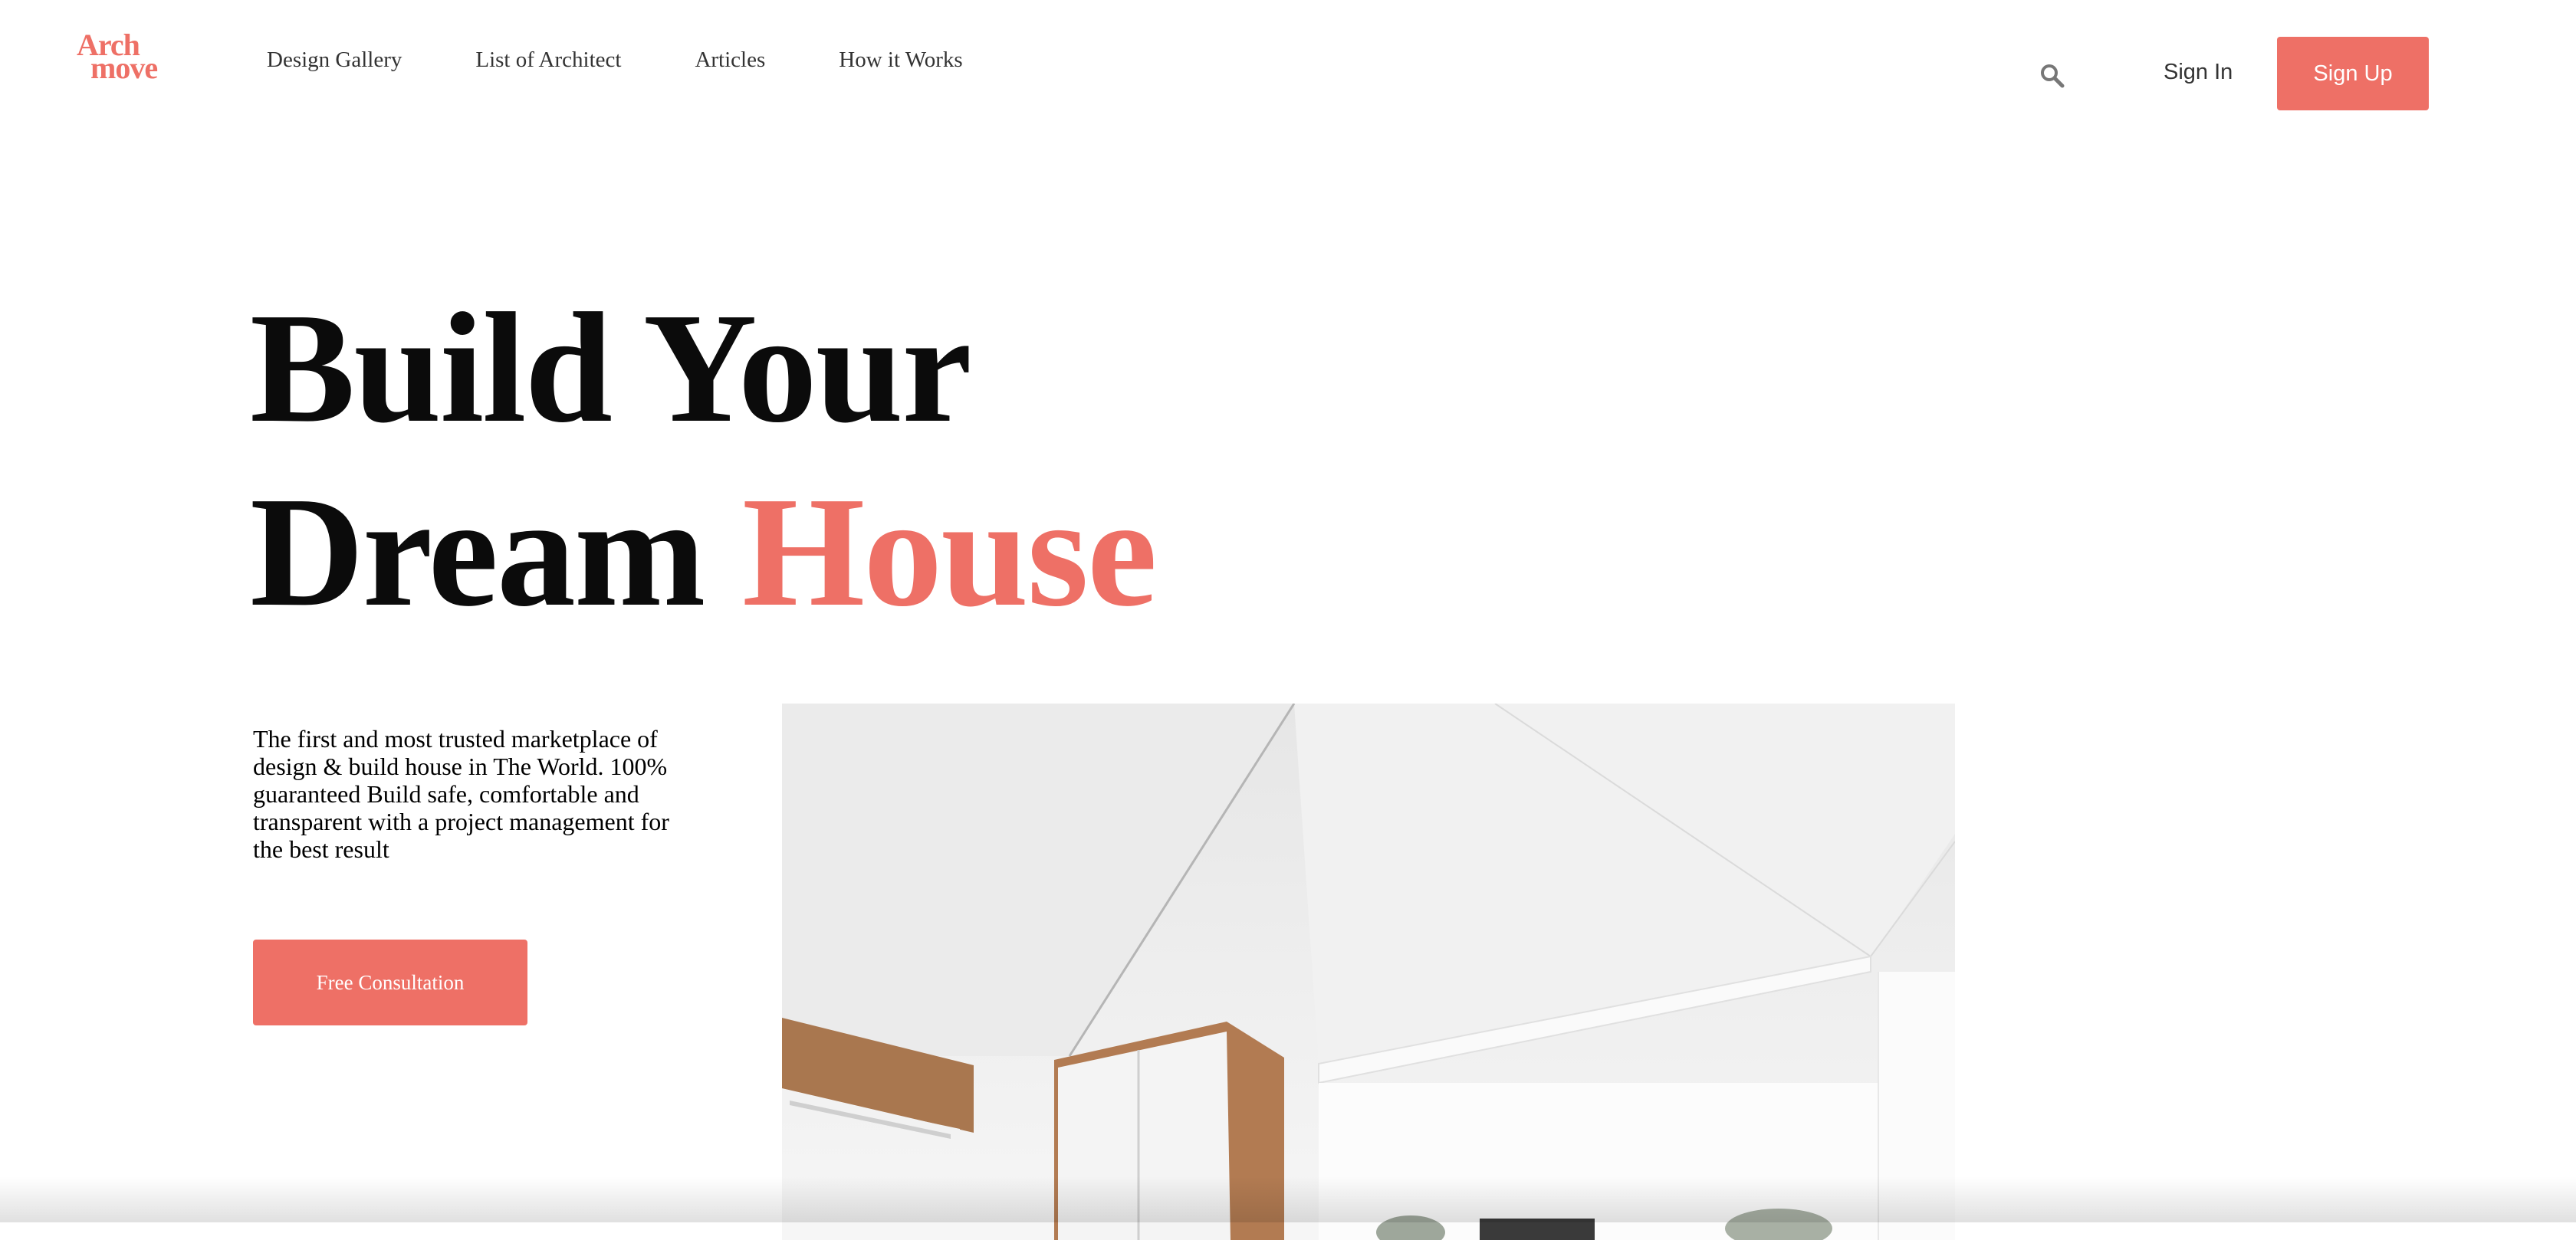  Describe the element at coordinates (124, 68) in the screenshot. I see `brand-logo-line2: move` at that location.